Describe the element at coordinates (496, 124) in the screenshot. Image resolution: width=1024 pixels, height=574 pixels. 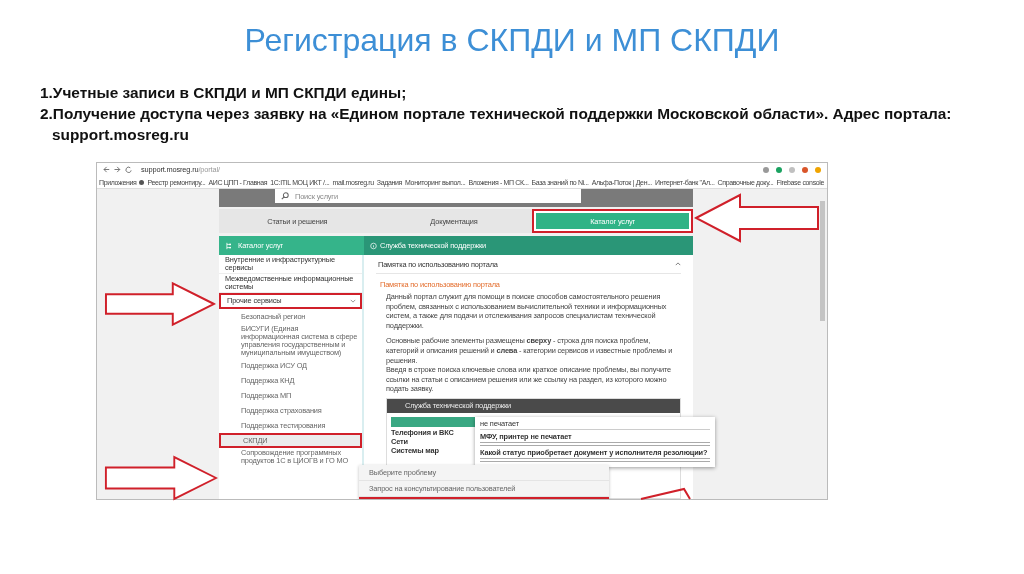
I see `bullet-text: 2.Получение доступа через заявку на «Едином портале технической поддержки Московской области». Адрес портала: support.mosreg.ru` at that location.